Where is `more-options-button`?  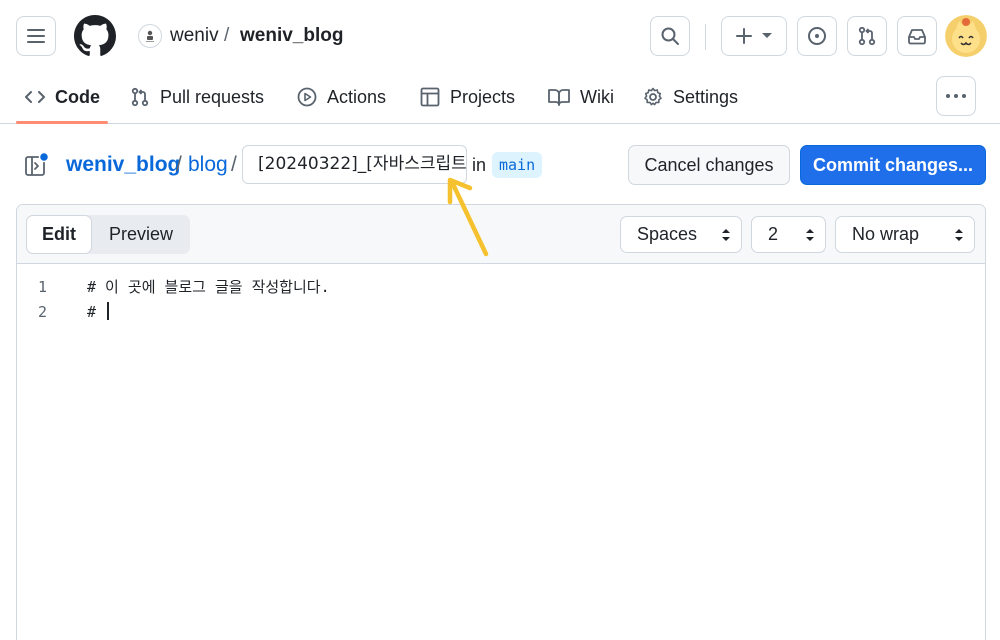 more-options-button is located at coordinates (956, 96).